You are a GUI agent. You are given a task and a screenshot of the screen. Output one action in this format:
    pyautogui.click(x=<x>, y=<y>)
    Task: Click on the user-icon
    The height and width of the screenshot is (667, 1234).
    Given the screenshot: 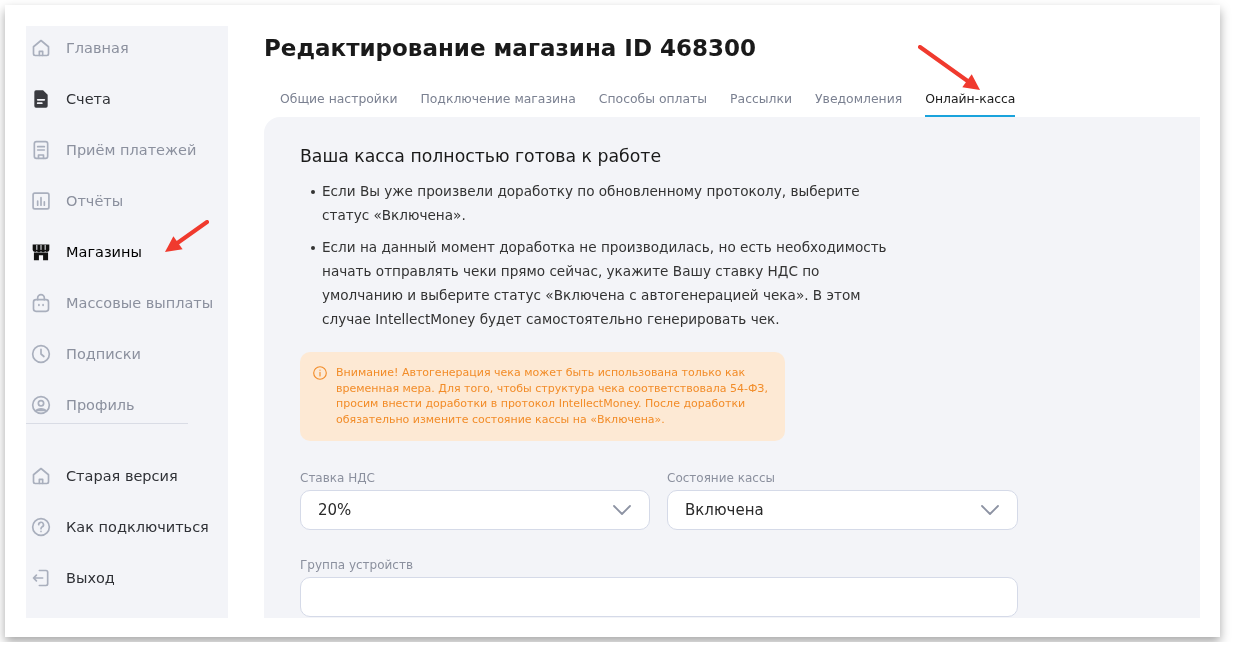 What is the action you would take?
    pyautogui.click(x=41, y=405)
    